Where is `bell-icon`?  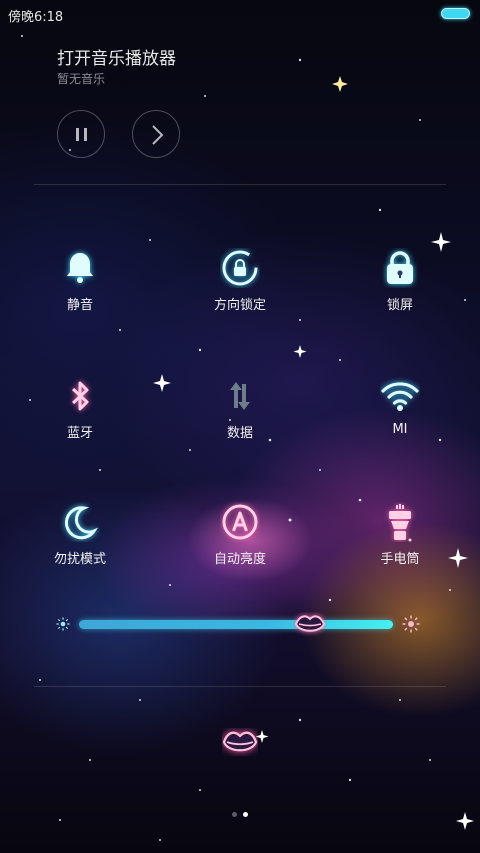
bell-icon is located at coordinates (80, 268).